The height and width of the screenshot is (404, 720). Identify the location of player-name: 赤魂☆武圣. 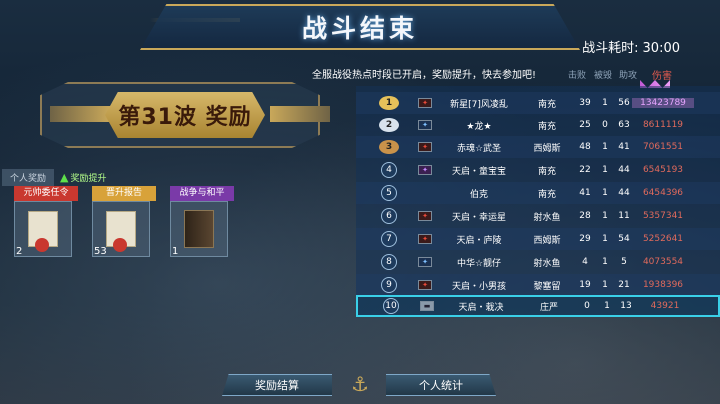
(479, 148).